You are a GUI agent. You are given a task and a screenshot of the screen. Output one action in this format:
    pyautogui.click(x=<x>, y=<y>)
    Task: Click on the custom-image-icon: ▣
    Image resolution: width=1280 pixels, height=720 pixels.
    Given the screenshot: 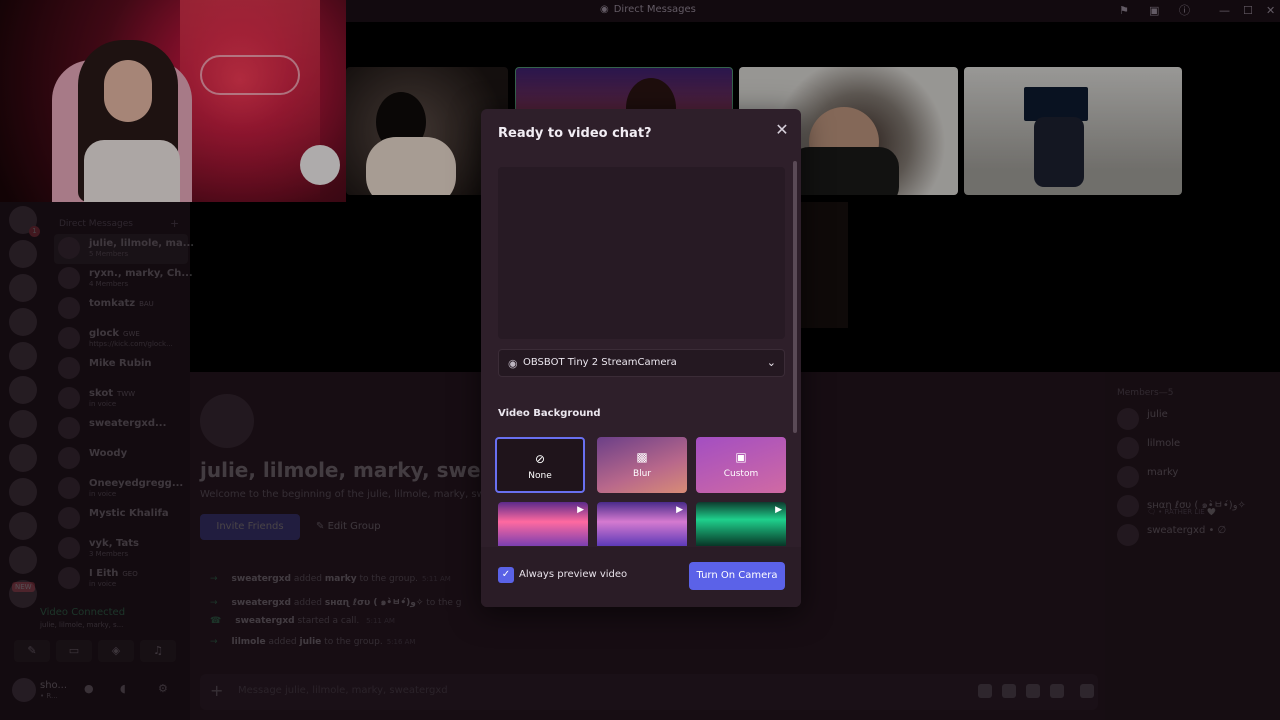 What is the action you would take?
    pyautogui.click(x=741, y=457)
    